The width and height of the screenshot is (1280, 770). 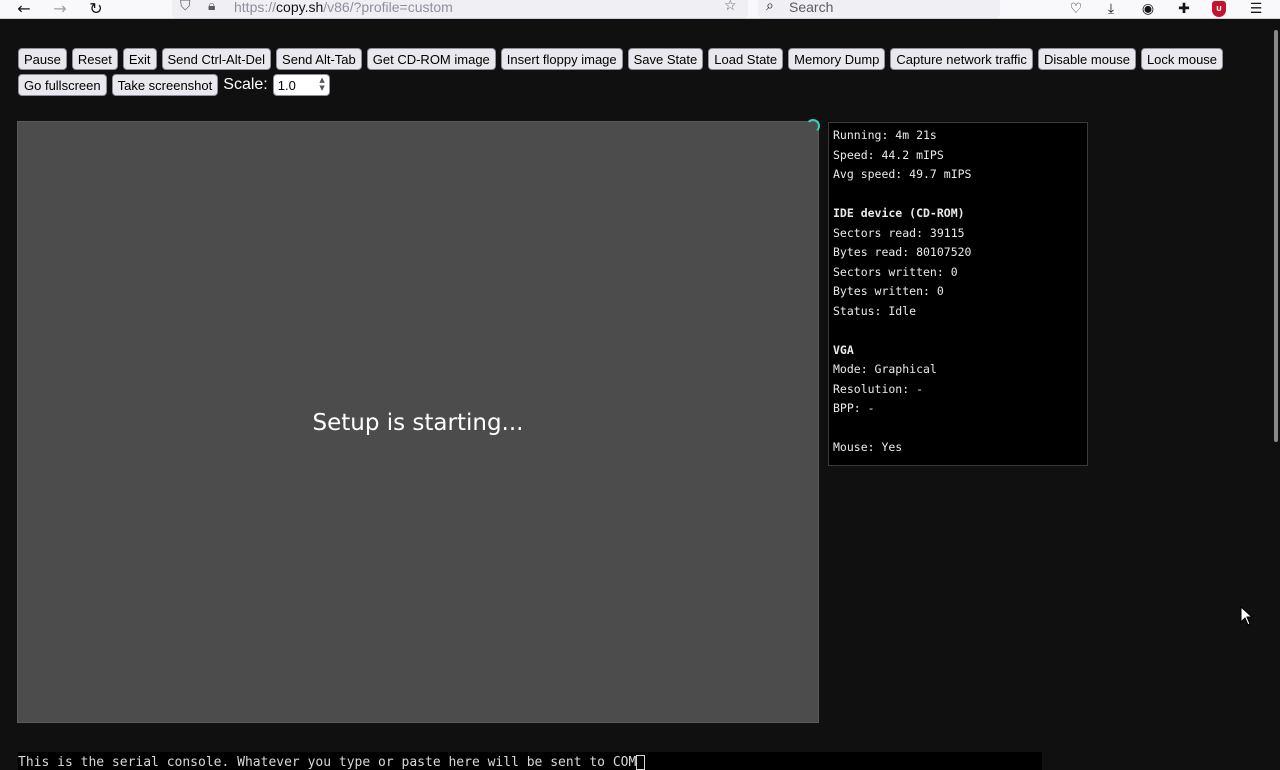 I want to click on forward-arrow-icon: →, so click(x=60, y=9).